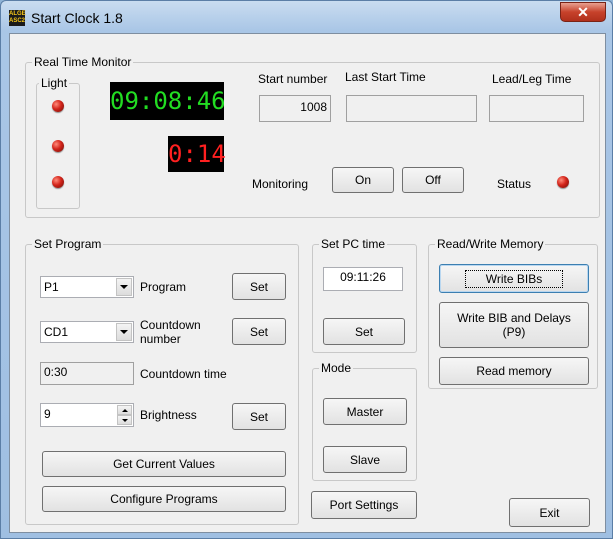 This screenshot has width=613, height=539. I want to click on light-label: Light, so click(54, 83).